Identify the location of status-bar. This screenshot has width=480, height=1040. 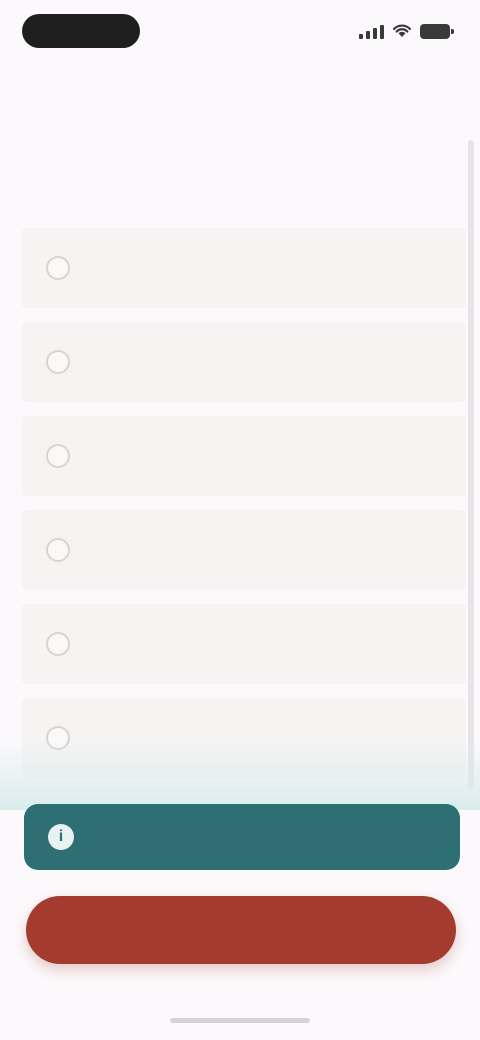
(240, 32).